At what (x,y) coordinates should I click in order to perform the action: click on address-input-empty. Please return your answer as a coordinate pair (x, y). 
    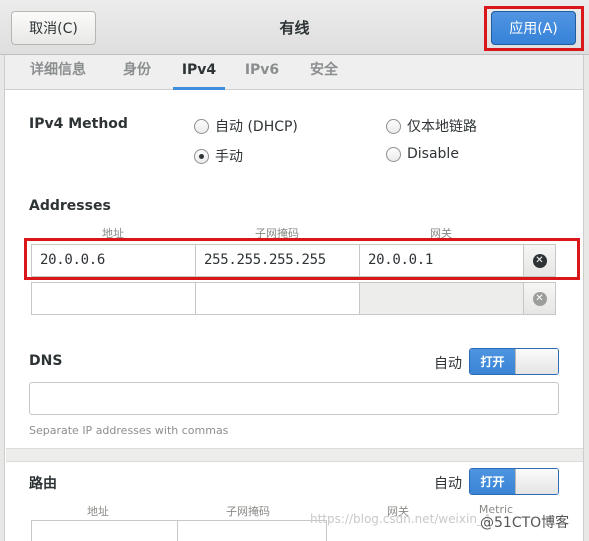
    Looking at the image, I should click on (113, 298).